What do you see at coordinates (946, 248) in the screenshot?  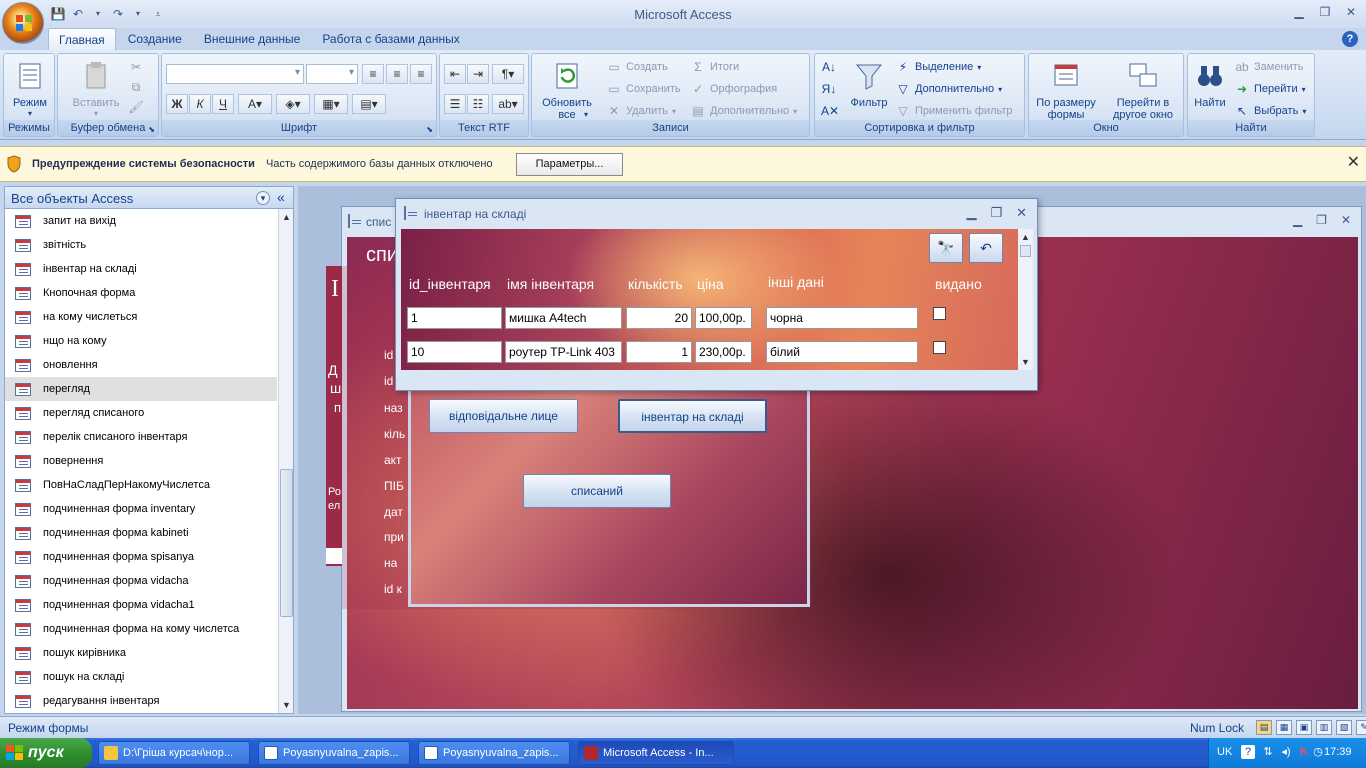 I see `find-record-button: 🔭` at bounding box center [946, 248].